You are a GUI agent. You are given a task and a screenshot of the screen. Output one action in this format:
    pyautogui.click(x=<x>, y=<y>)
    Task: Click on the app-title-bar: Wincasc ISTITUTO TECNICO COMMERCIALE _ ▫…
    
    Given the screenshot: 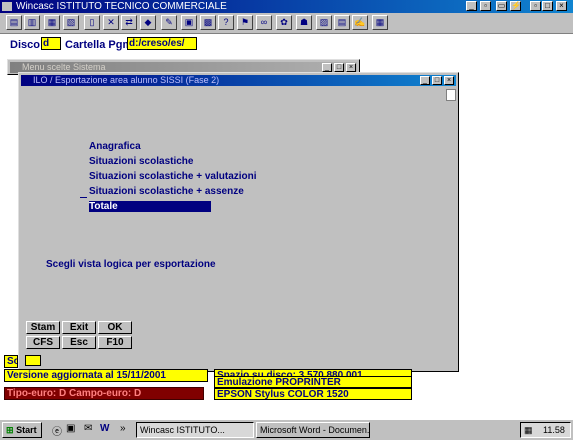 What is the action you would take?
    pyautogui.click(x=286, y=6)
    